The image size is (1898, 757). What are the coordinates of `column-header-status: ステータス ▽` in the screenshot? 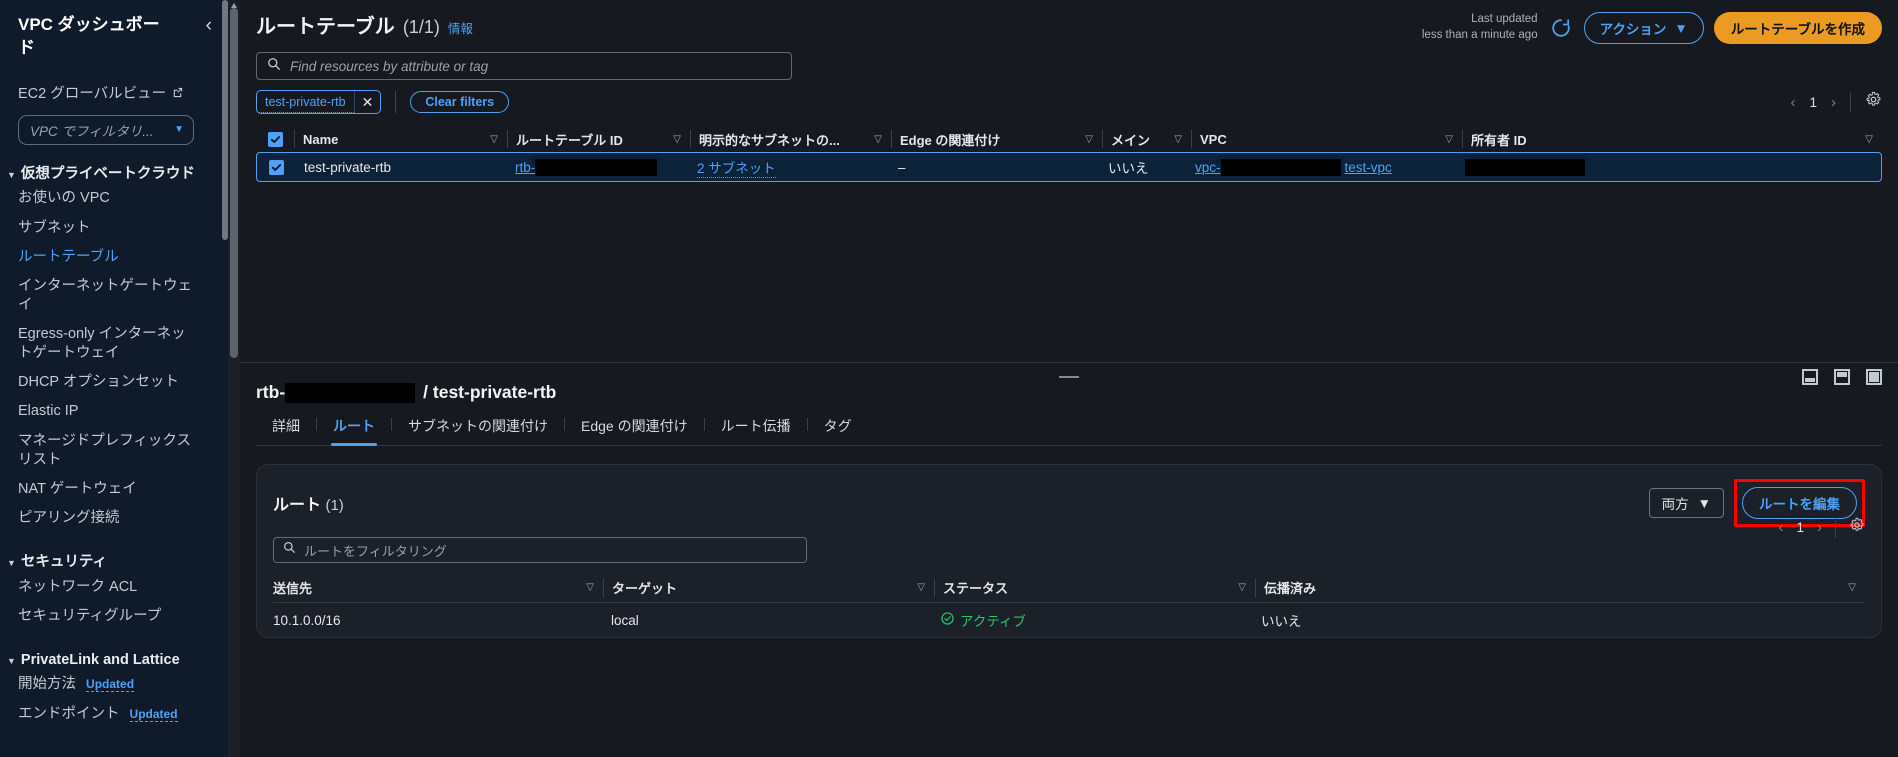 It's located at (1095, 587).